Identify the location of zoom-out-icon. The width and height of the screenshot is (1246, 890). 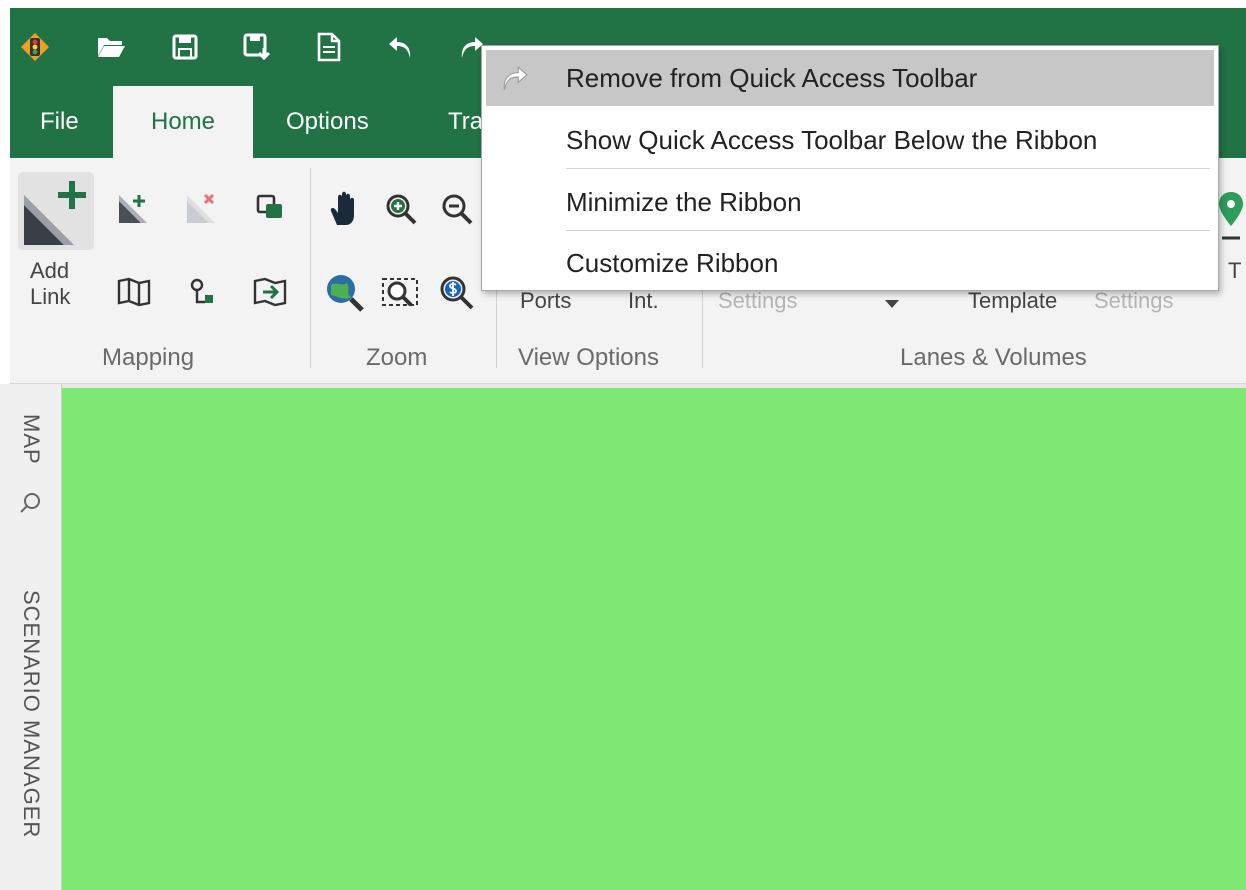
(457, 209).